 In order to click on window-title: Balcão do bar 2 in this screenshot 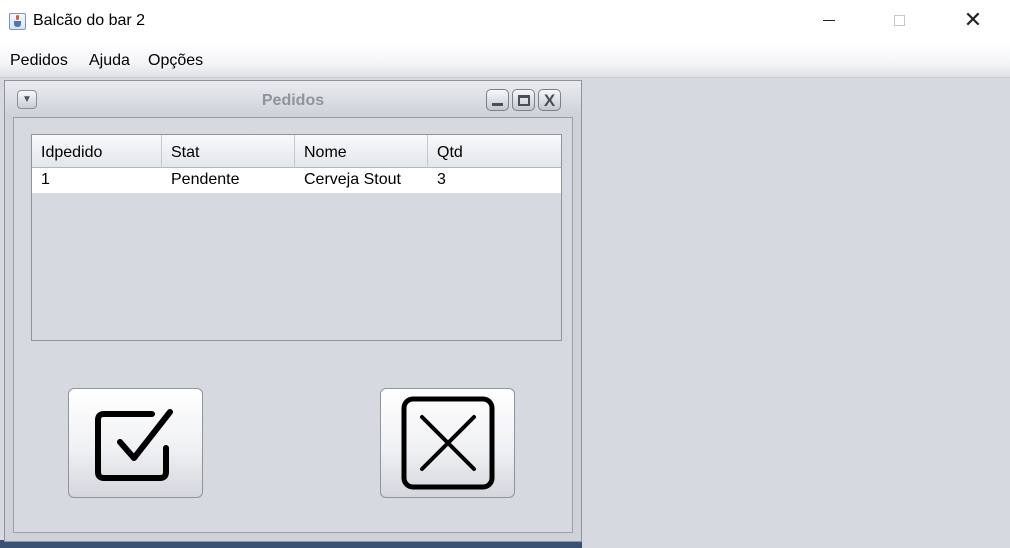, I will do `click(89, 20)`.